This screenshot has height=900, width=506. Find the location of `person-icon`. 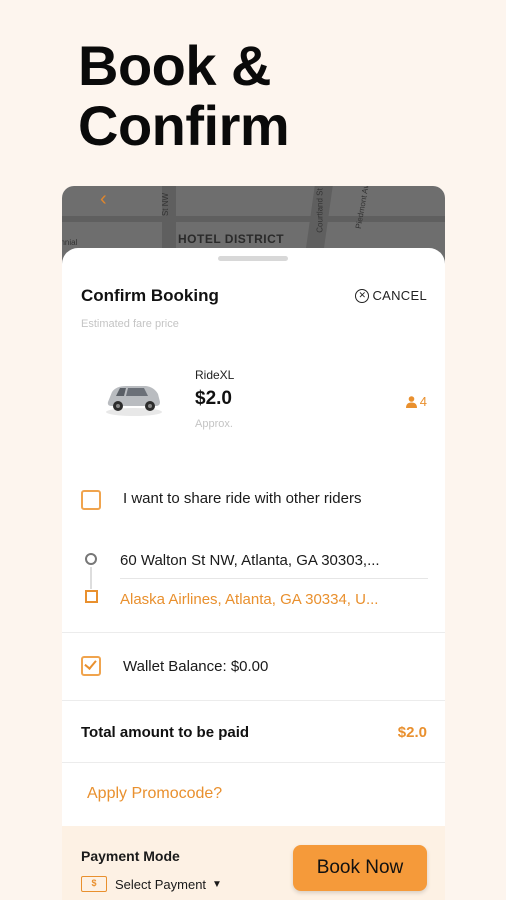

person-icon is located at coordinates (411, 401).